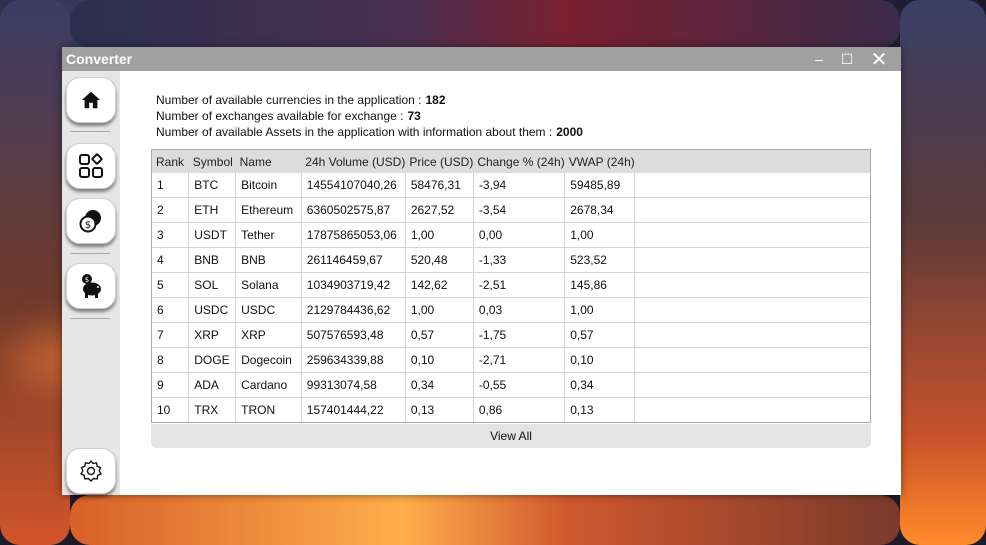 Image resolution: width=986 pixels, height=545 pixels. Describe the element at coordinates (879, 59) in the screenshot. I see `close-button: ✕` at that location.